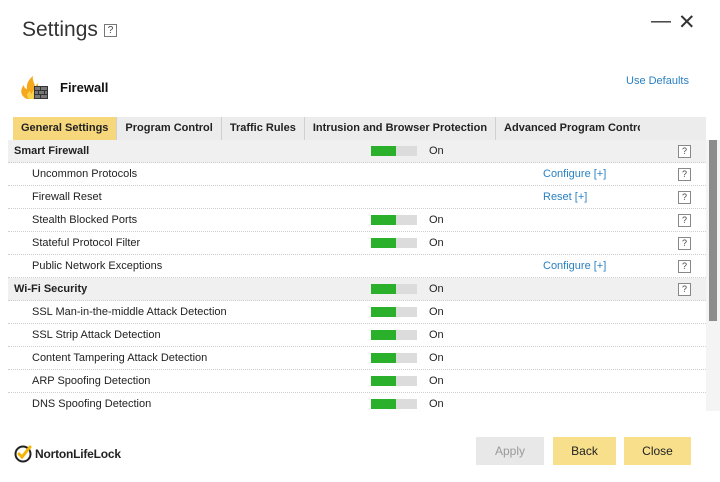 This screenshot has width=720, height=482. Describe the element at coordinates (357, 289) in the screenshot. I see `section-wifi-security: Wi-Fi Security On ?` at that location.